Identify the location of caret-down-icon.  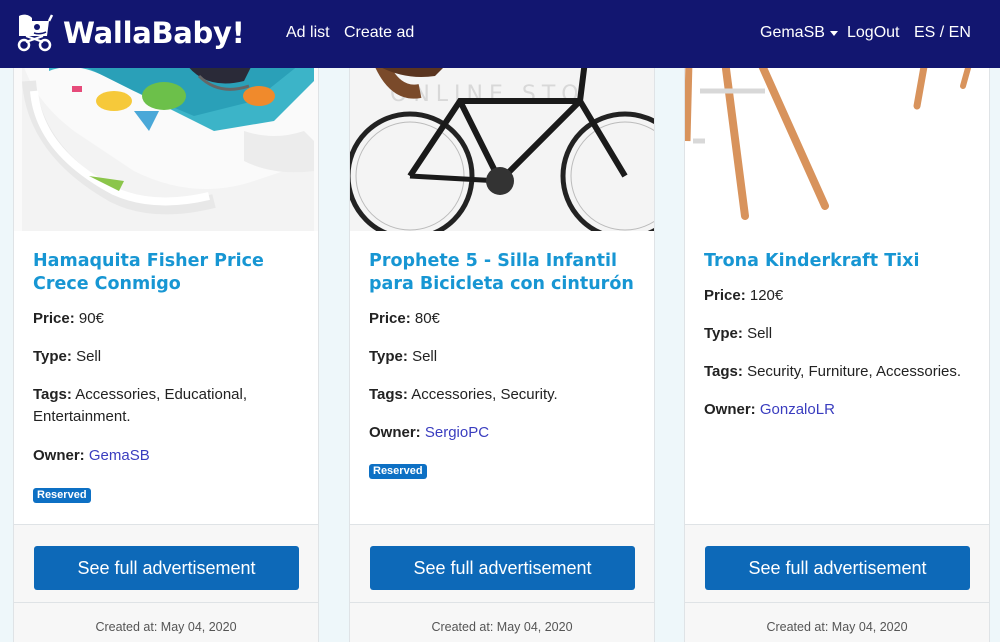
(833, 33).